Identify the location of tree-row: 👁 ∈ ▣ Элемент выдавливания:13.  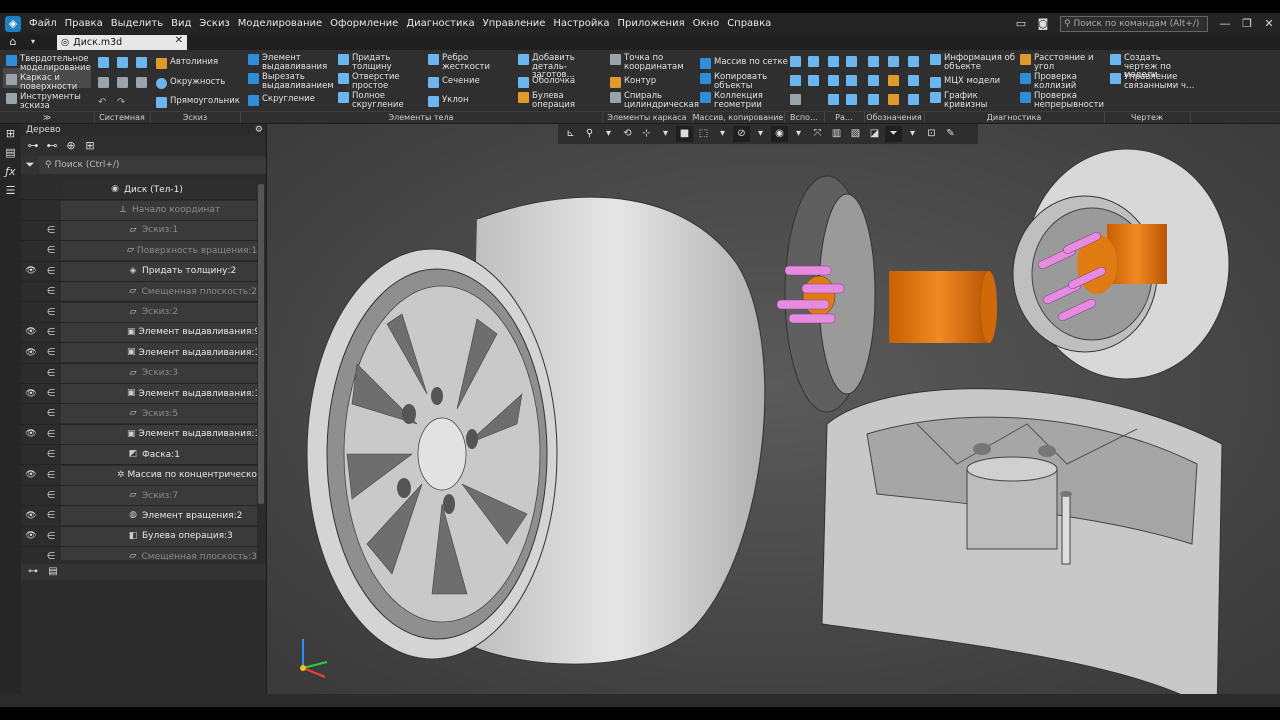
(139, 394).